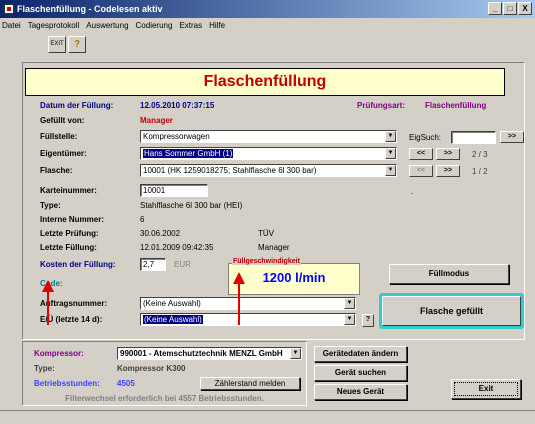 The height and width of the screenshot is (424, 535). I want to click on exit-button: Exit, so click(486, 389).